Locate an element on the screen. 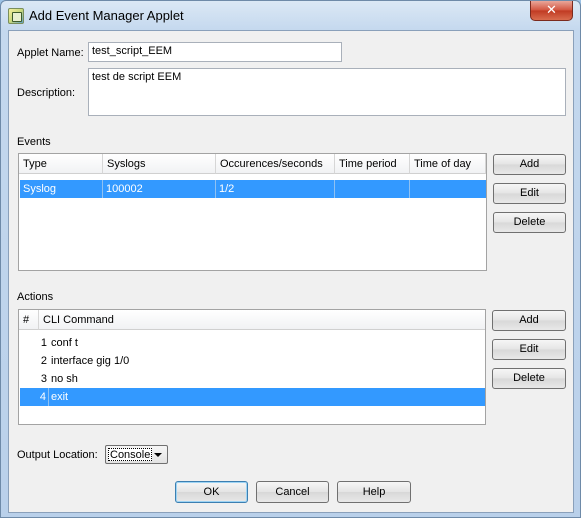  event-occurences-cell: 1/2 is located at coordinates (275, 189).